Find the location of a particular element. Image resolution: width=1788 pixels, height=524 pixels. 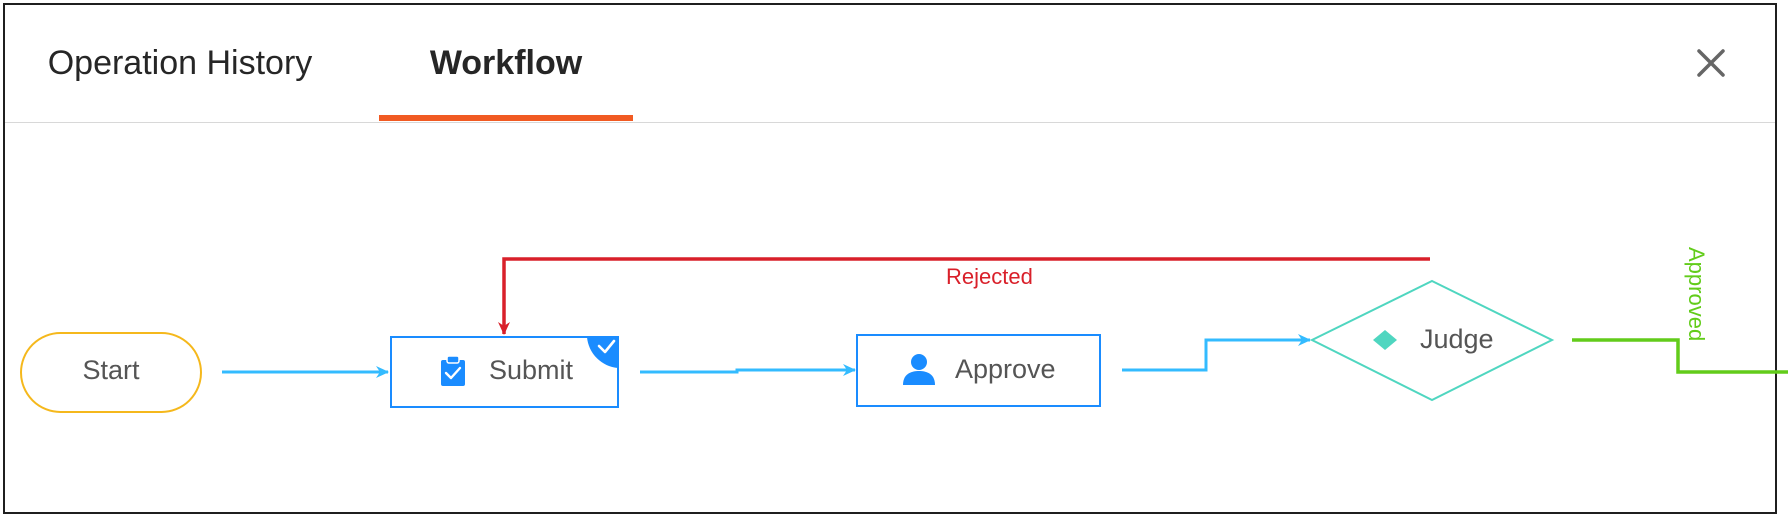

approve-node-label: Approve is located at coordinates (1005, 369).